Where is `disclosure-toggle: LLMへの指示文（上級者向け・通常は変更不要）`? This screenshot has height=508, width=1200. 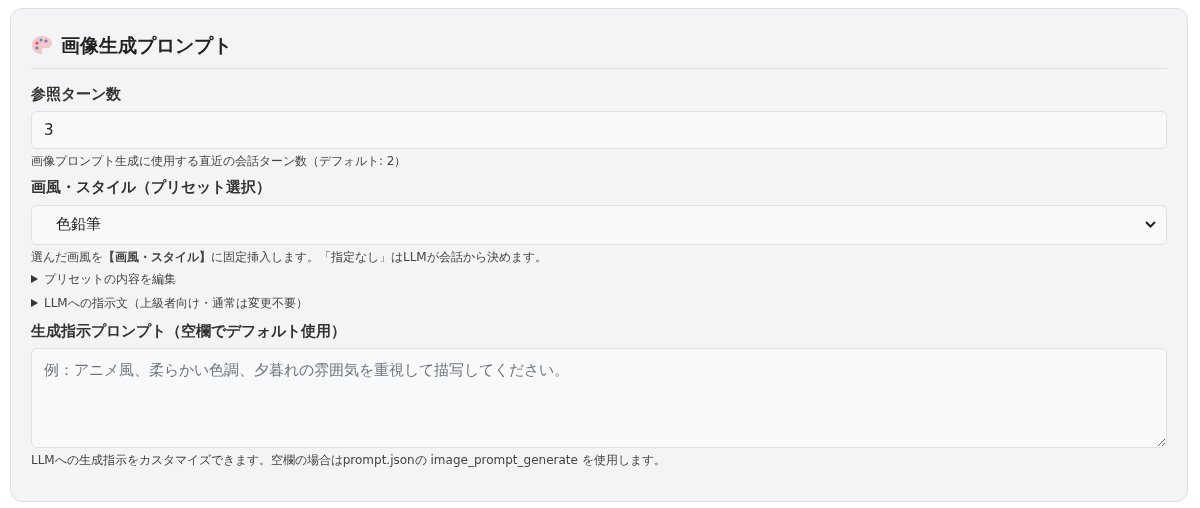
disclosure-toggle: LLMへの指示文（上級者向け・通常は変更不要） is located at coordinates (169, 302).